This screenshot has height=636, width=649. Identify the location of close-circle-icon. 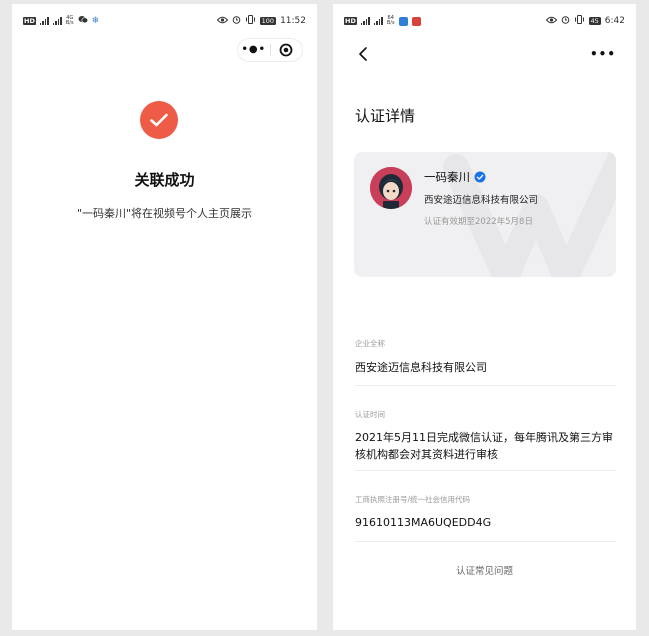
(287, 50).